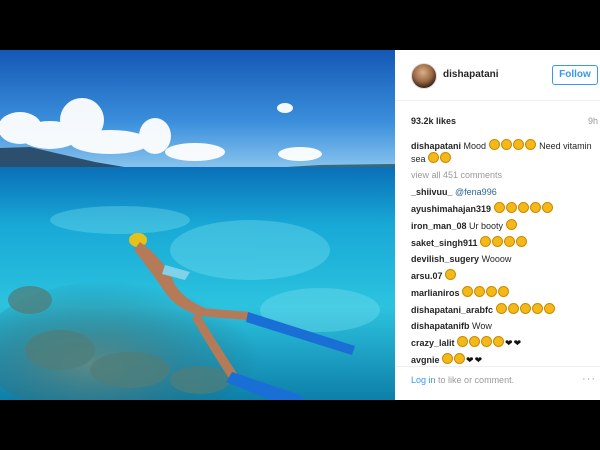 This screenshot has width=600, height=450. I want to click on post-header: dishapatani Follow, so click(497, 75).